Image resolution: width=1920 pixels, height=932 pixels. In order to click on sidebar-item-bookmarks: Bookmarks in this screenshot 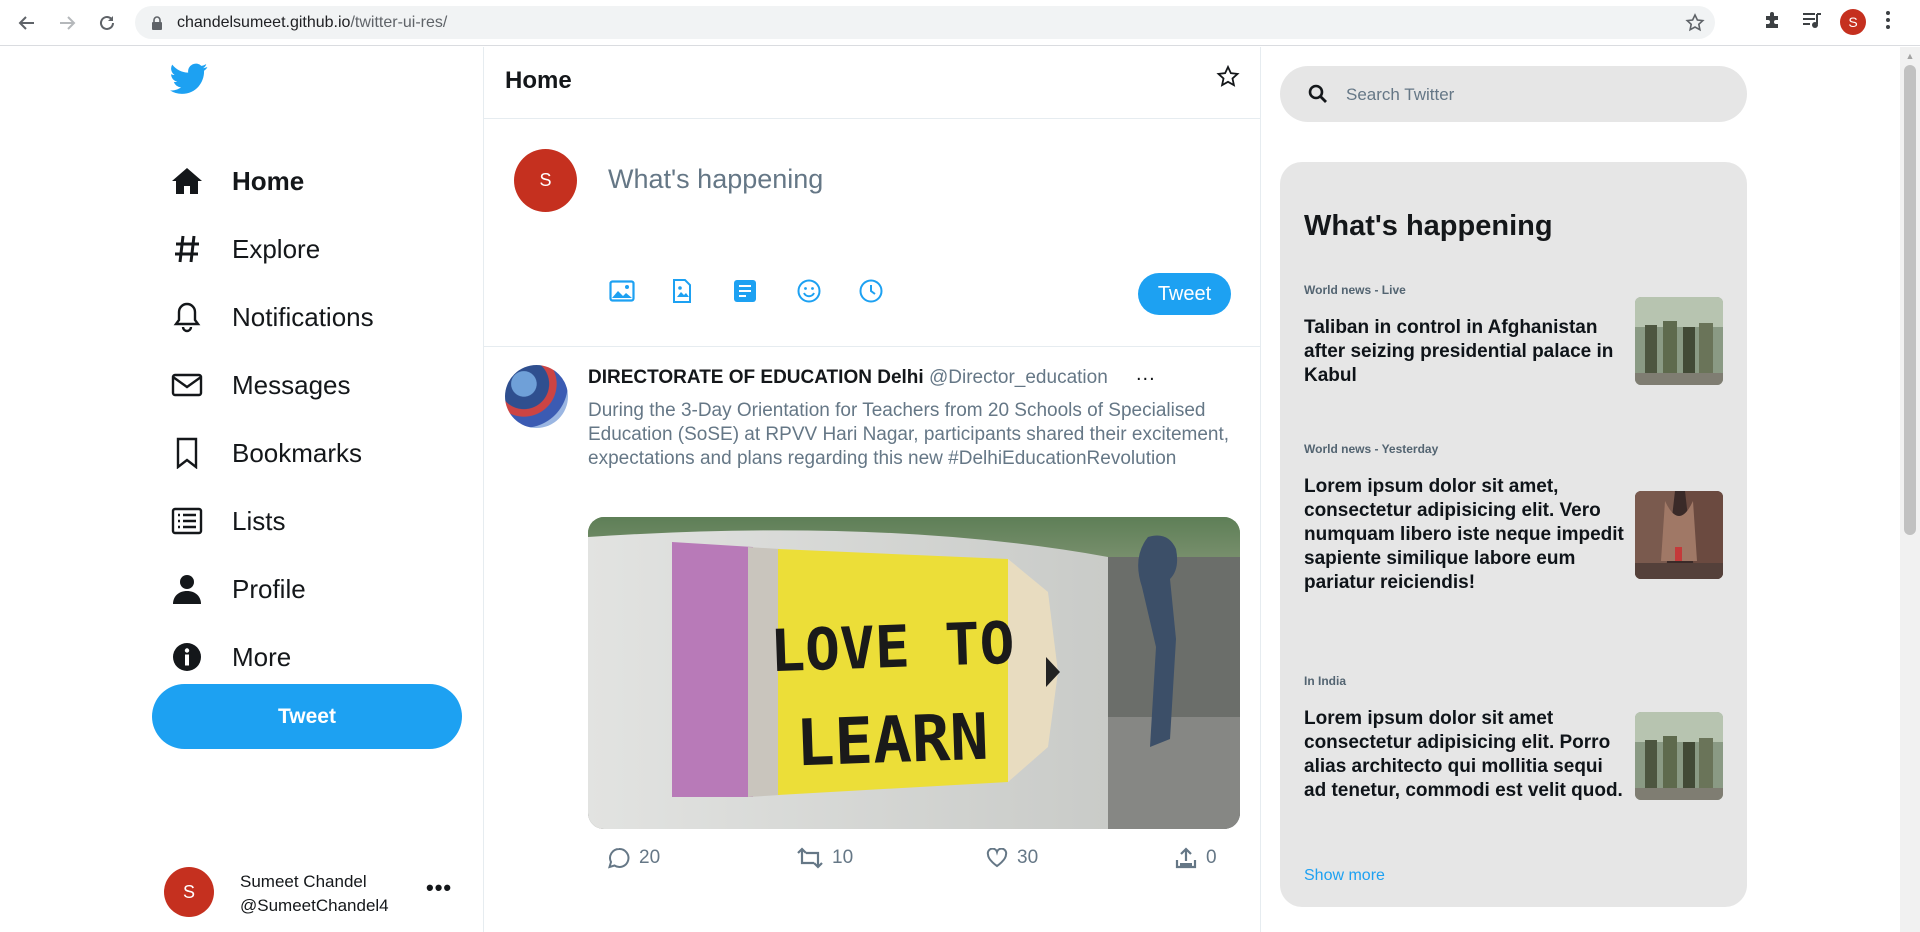, I will do `click(266, 453)`.